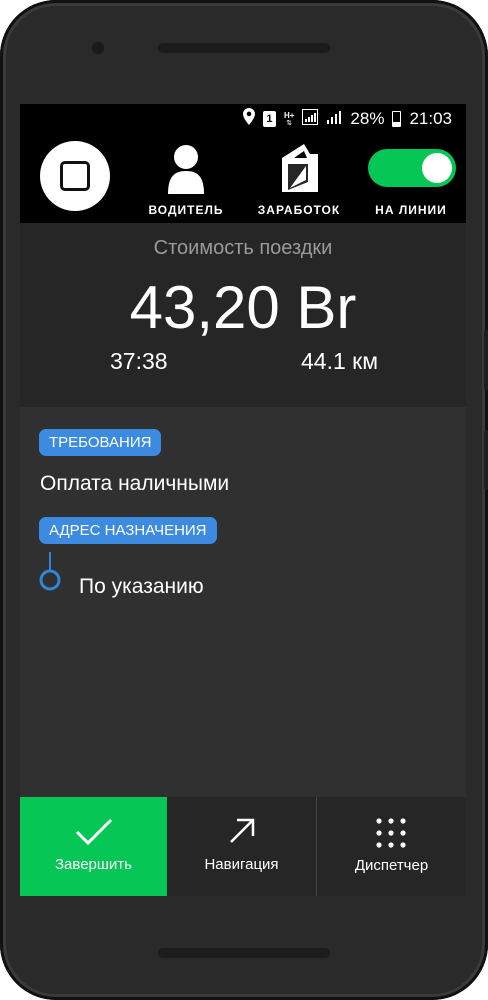 This screenshot has height=1000, width=488. What do you see at coordinates (486, 460) in the screenshot?
I see `power-button` at bounding box center [486, 460].